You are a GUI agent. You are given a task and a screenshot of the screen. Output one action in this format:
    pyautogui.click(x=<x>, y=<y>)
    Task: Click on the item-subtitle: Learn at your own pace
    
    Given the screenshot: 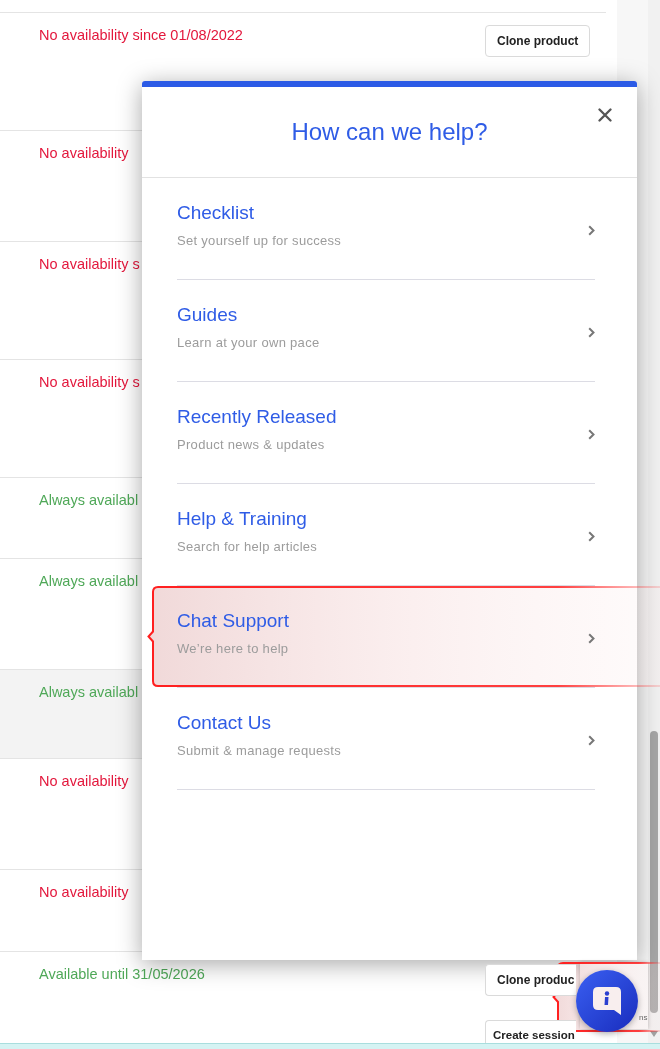 What is the action you would take?
    pyautogui.click(x=248, y=343)
    